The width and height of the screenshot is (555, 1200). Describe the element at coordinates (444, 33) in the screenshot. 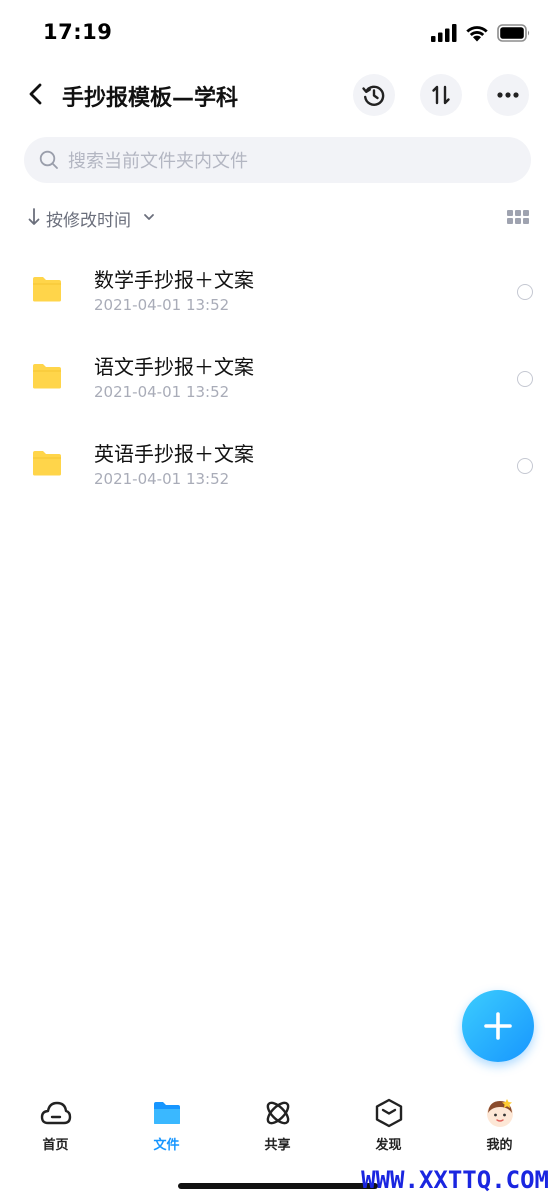

I see `signal-icon` at that location.